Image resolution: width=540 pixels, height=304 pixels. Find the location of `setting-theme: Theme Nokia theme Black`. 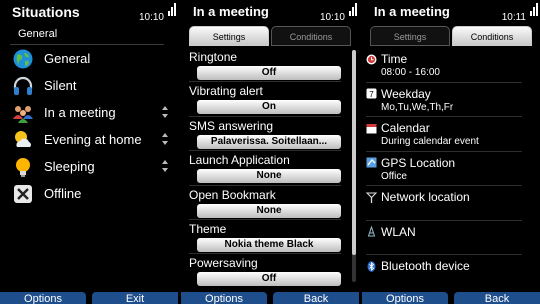

setting-theme: Theme Nokia theme Black is located at coordinates (265, 237).